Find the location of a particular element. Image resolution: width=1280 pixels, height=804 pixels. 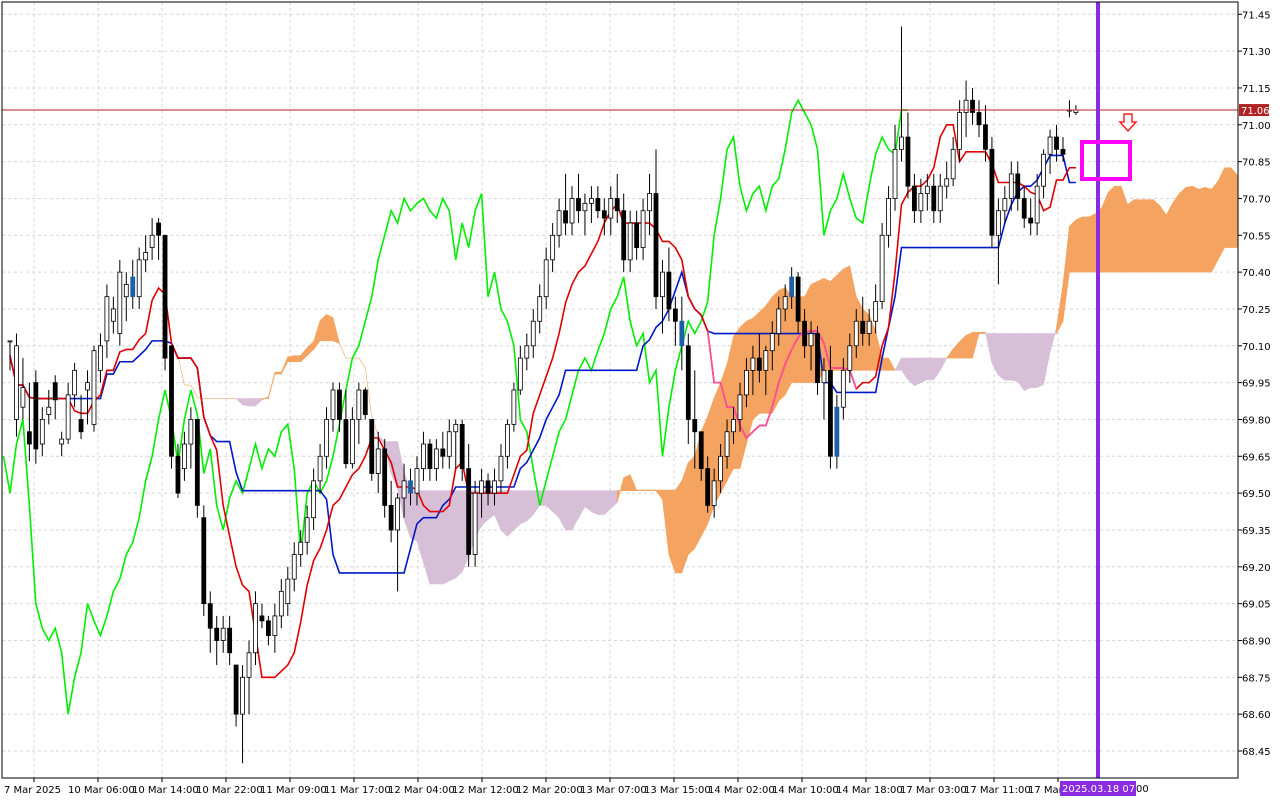

highlight-time-tail: 00 is located at coordinates (1142, 789).